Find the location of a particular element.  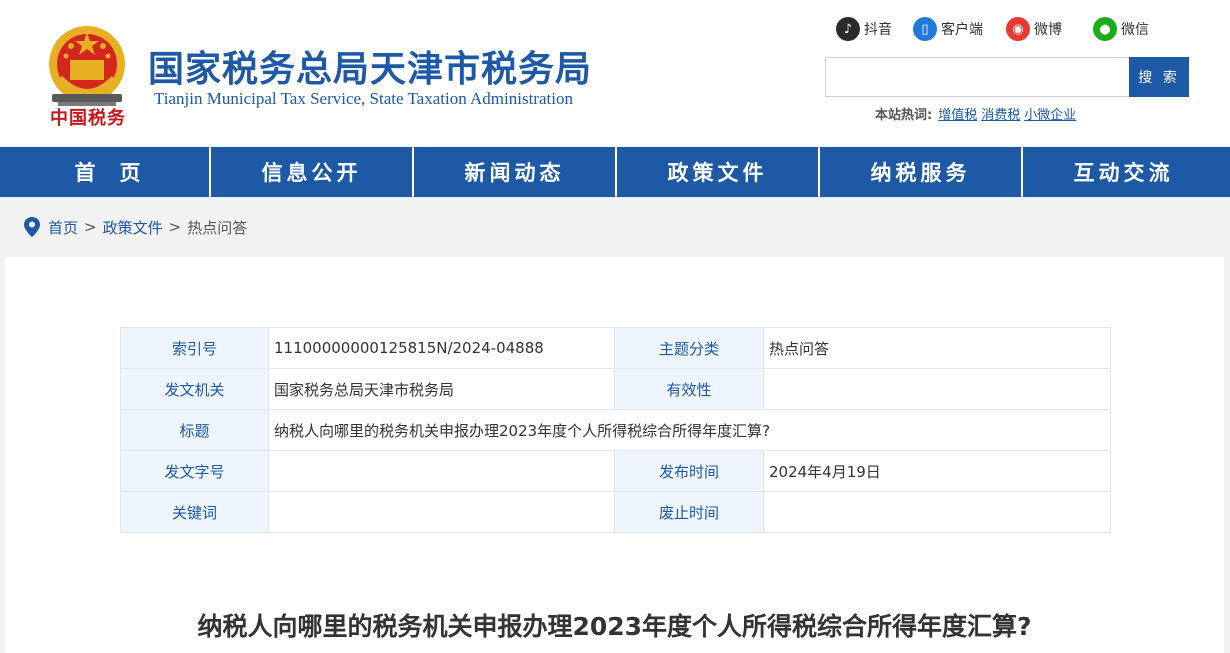

nav-item-policy-documents: 政策文件 is located at coordinates (716, 172).